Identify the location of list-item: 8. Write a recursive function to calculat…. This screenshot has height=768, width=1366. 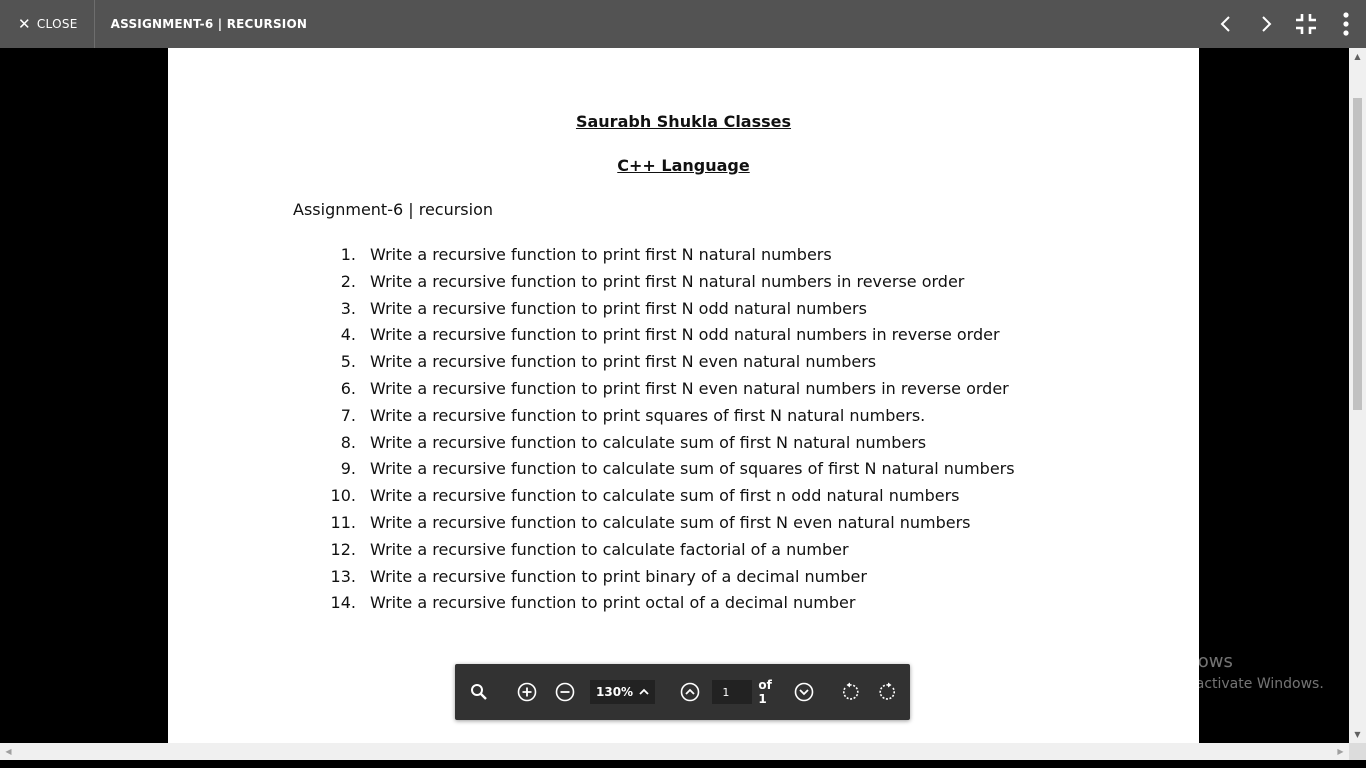
(669, 443).